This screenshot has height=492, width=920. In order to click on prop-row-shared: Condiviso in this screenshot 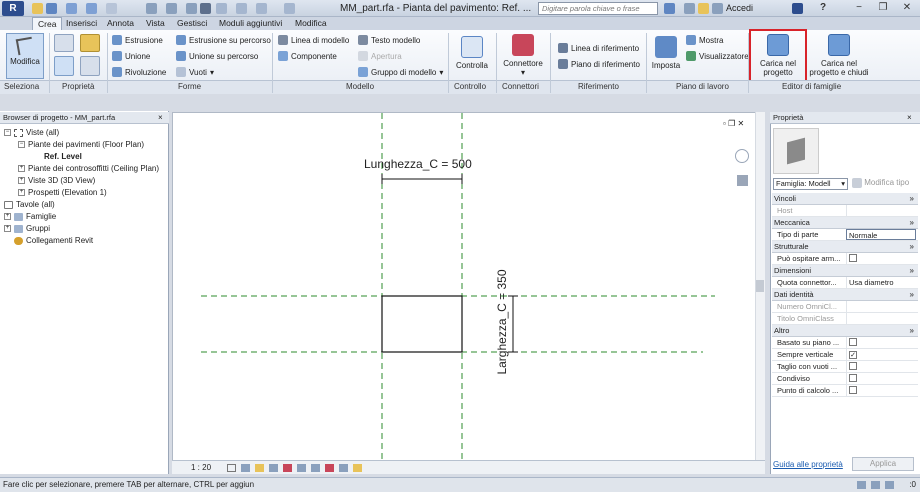, I will do `click(845, 379)`.